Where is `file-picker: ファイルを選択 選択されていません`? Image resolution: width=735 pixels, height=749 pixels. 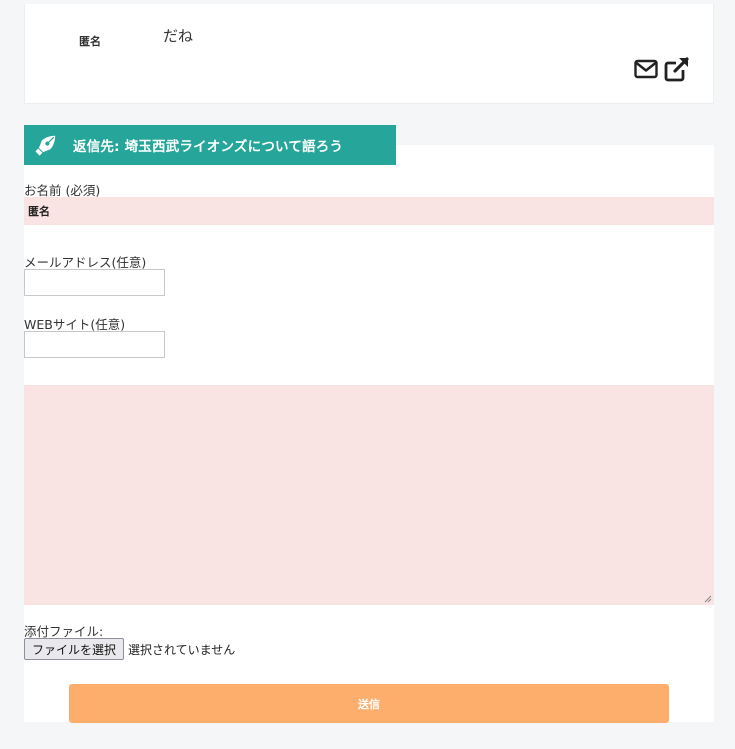
file-picker: ファイルを選択 選択されていません is located at coordinates (129, 649).